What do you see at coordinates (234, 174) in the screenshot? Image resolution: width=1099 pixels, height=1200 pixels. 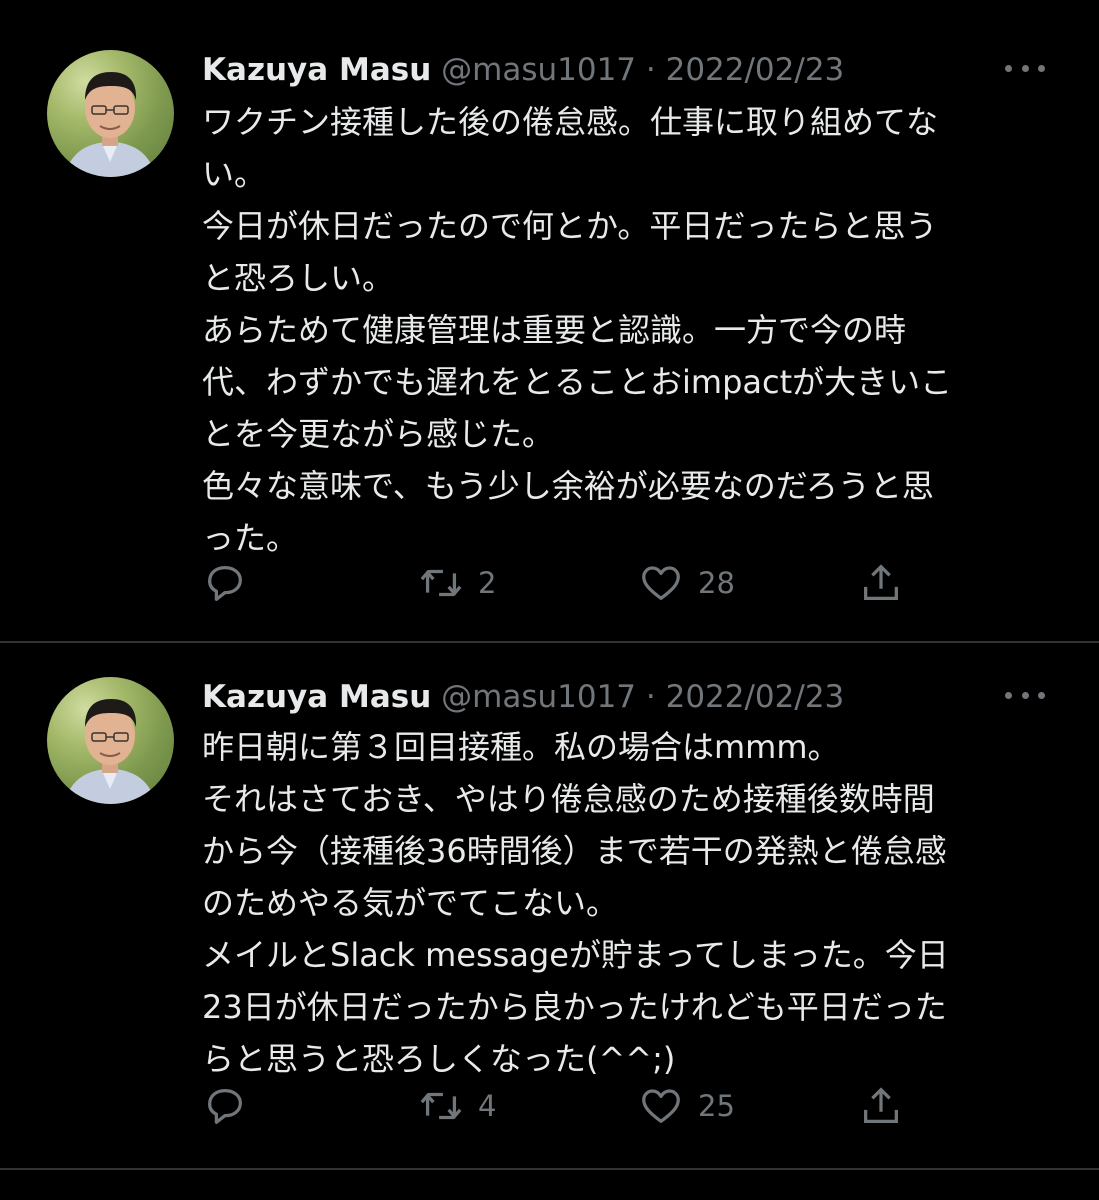 I see `tweet-text-line: い。` at bounding box center [234, 174].